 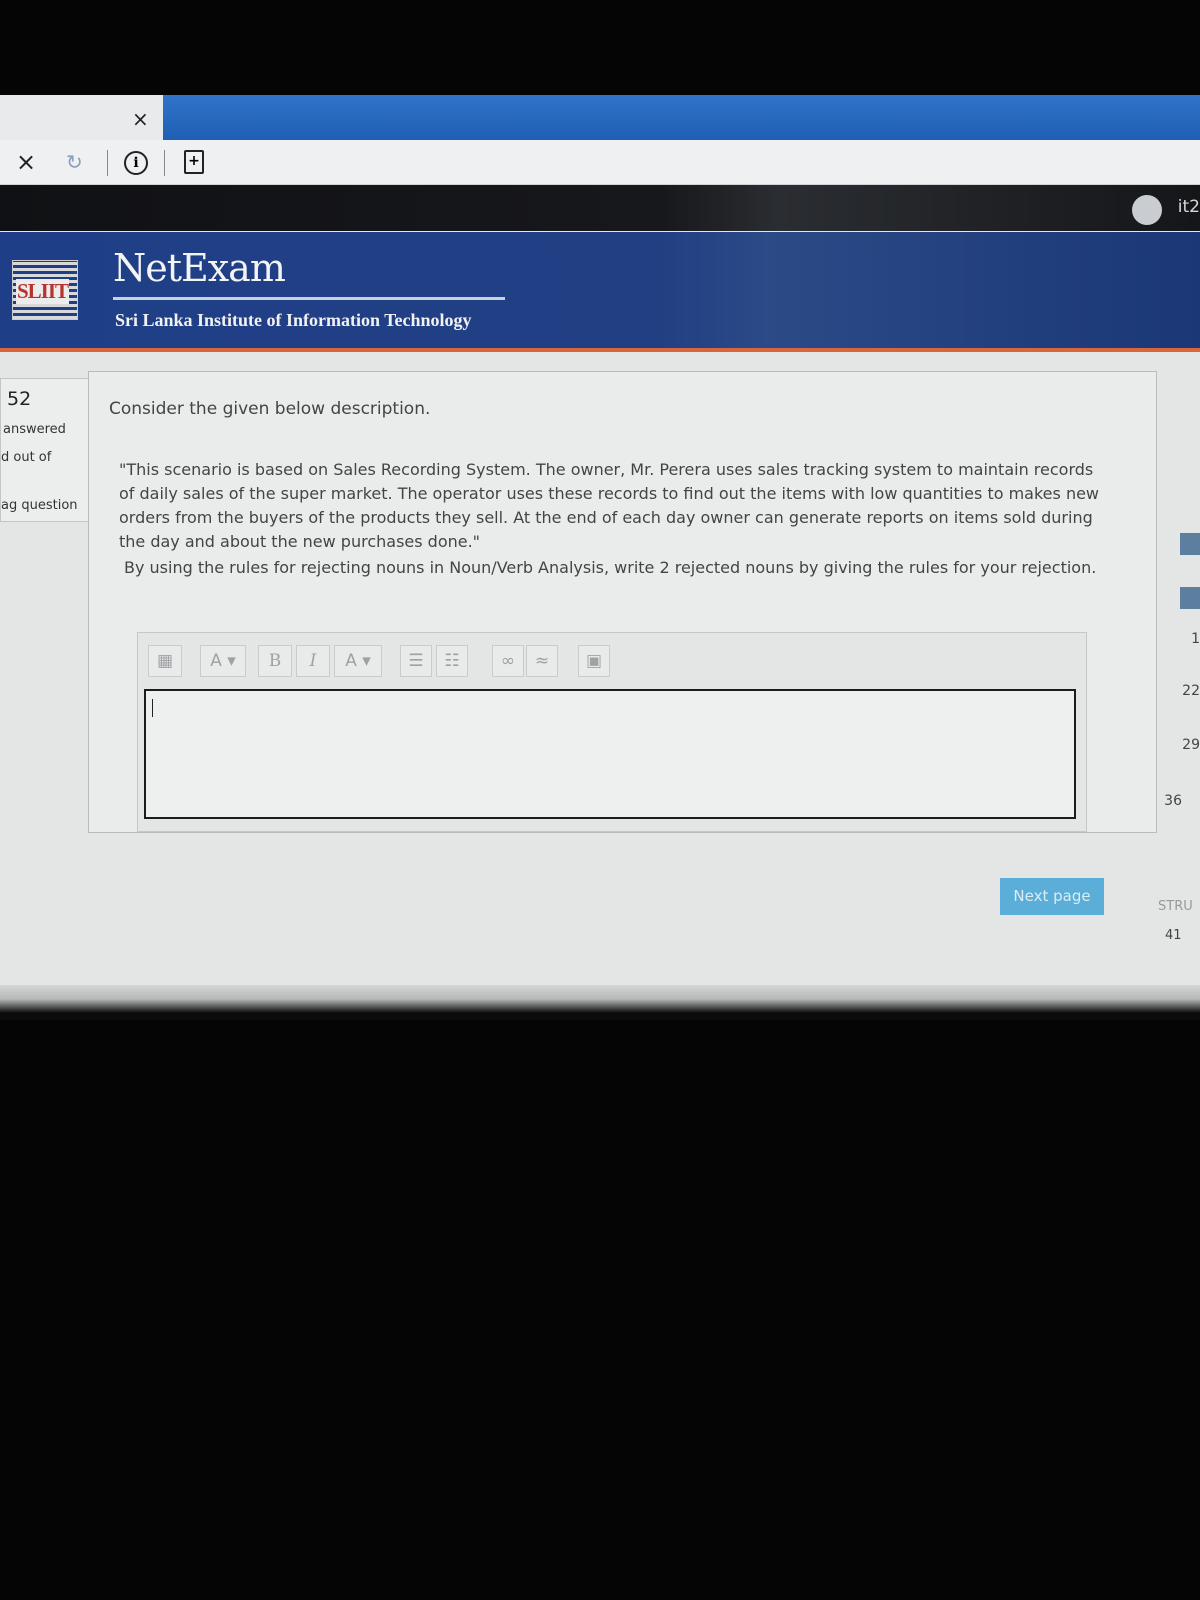 What do you see at coordinates (136, 163) in the screenshot?
I see `info-icon: i` at bounding box center [136, 163].